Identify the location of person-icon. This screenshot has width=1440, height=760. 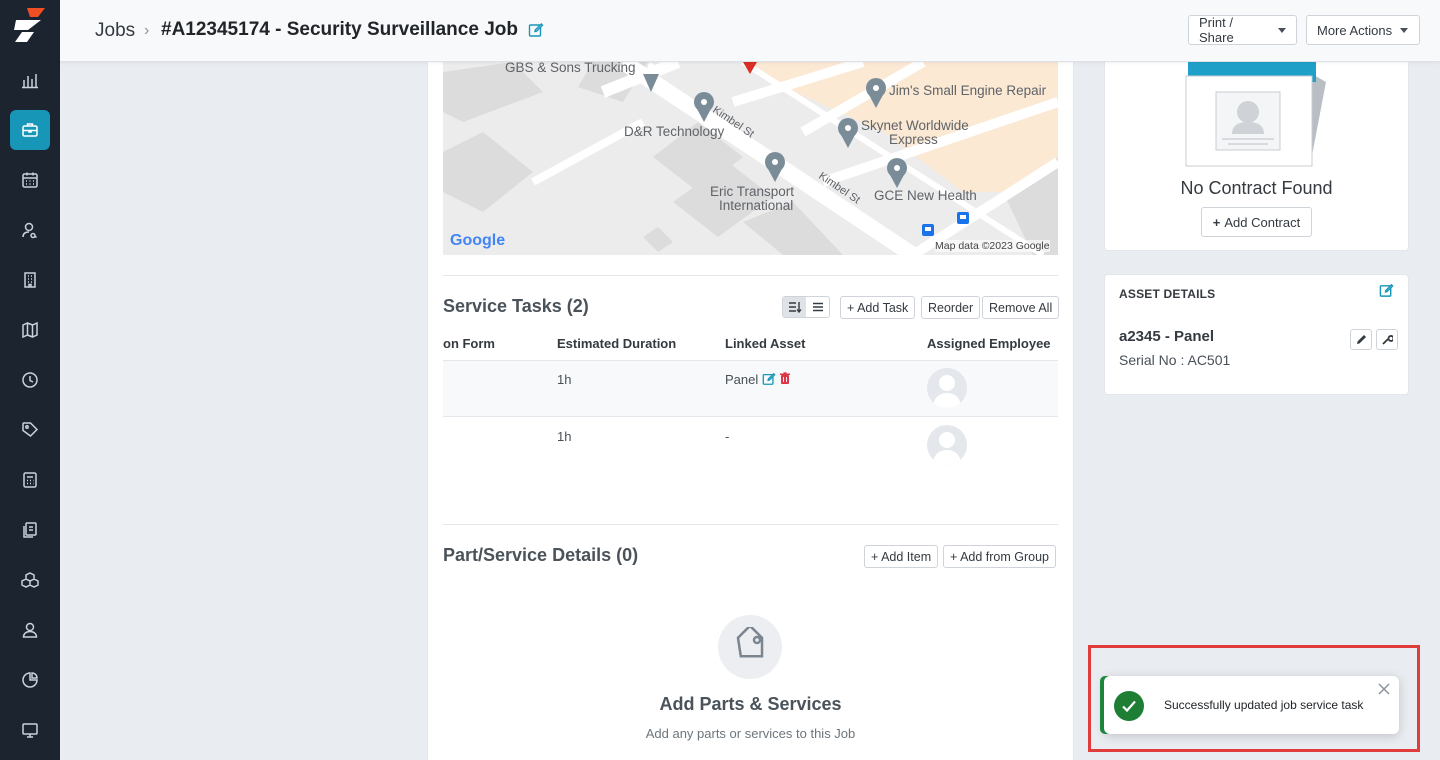
(30, 630).